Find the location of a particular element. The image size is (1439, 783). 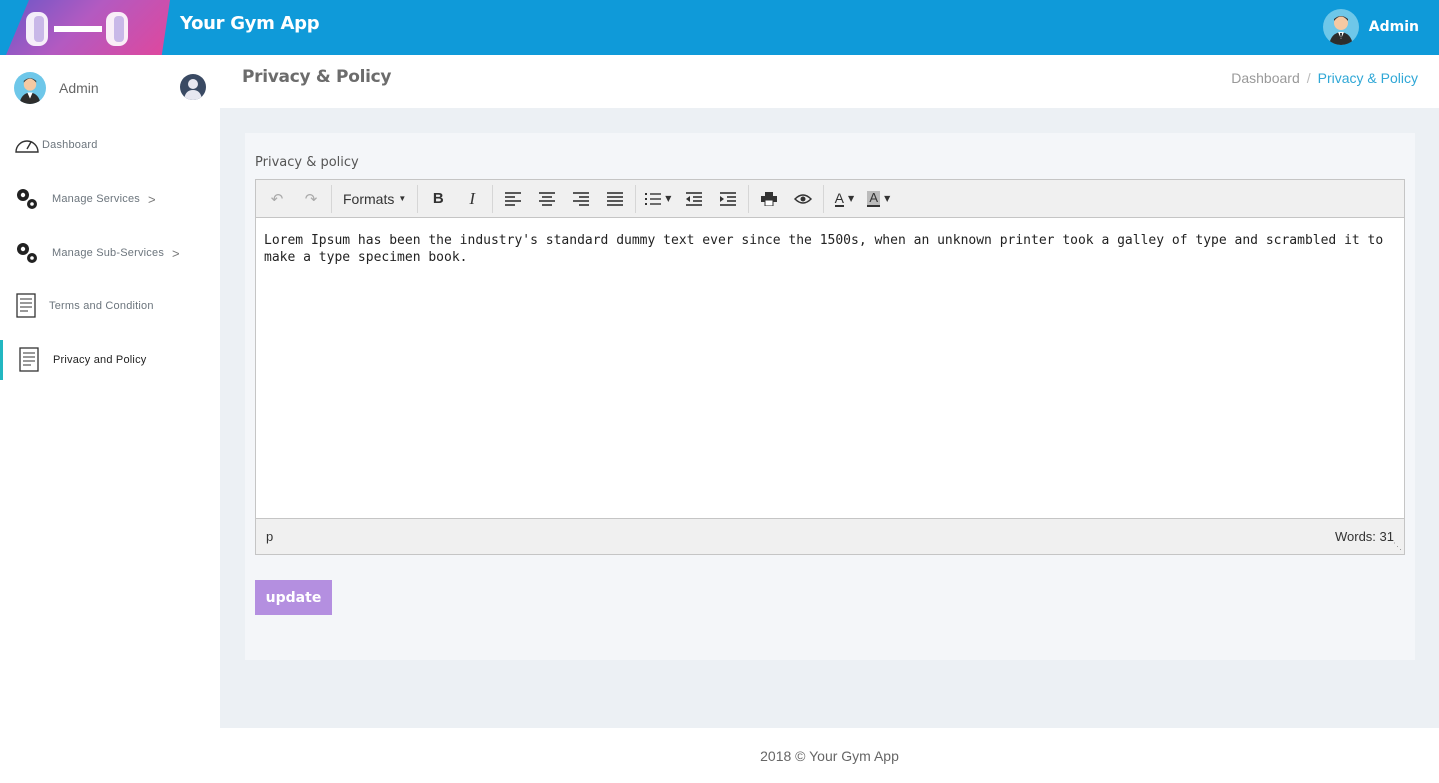

align-right-icon is located at coordinates (581, 199).